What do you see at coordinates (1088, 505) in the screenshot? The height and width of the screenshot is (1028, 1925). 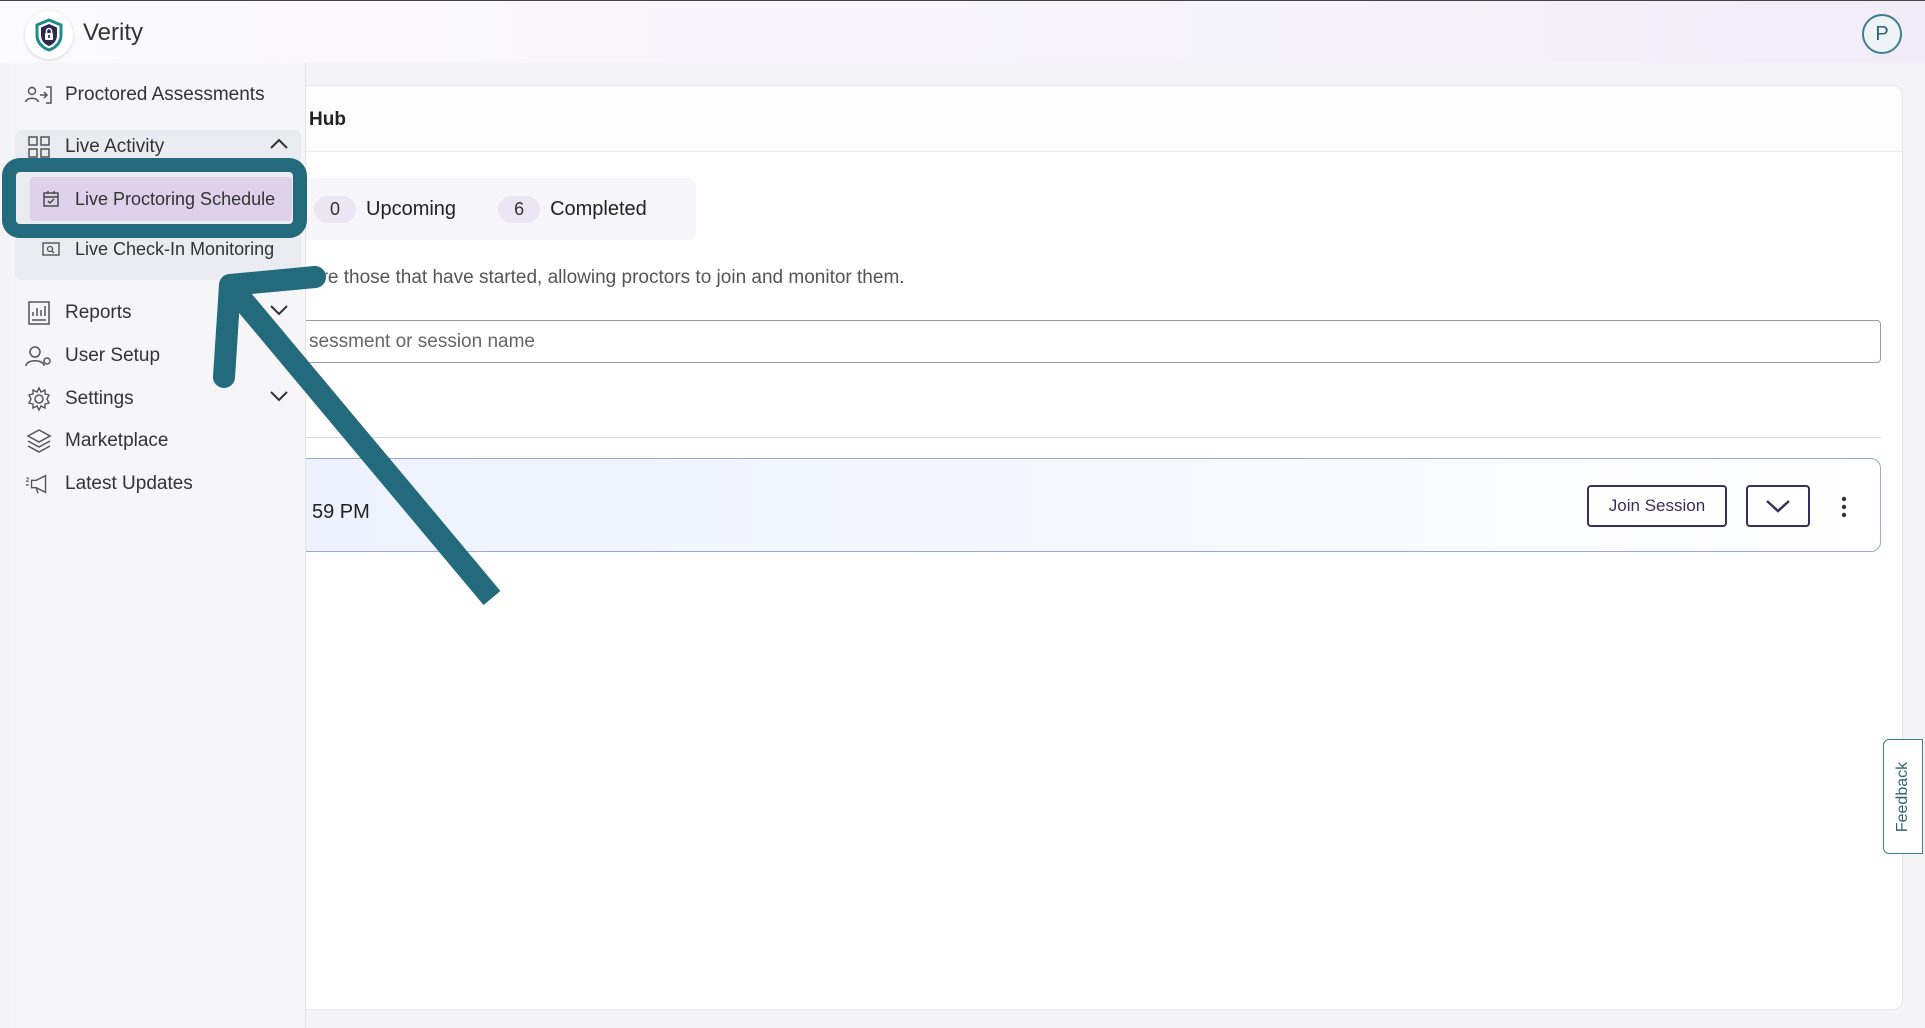 I see `session-row: 59 PM Join Session` at bounding box center [1088, 505].